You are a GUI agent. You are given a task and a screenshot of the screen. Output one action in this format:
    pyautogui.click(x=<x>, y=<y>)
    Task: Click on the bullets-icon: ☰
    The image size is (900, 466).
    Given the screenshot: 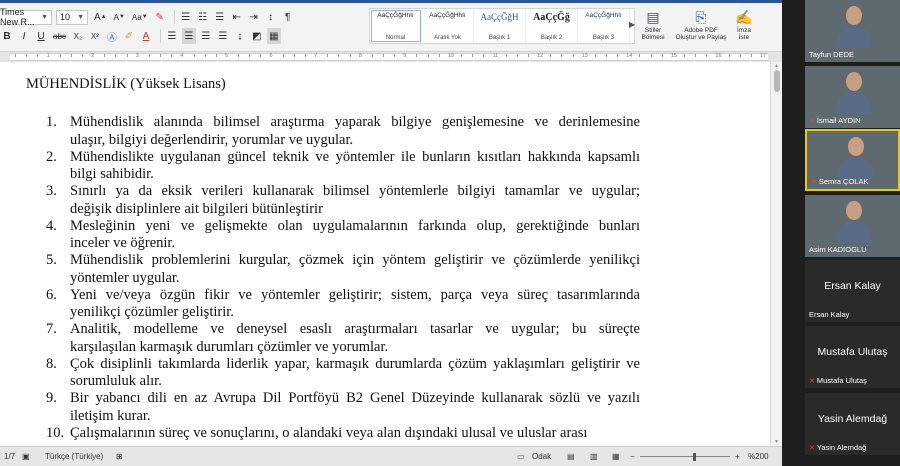 What is the action you would take?
    pyautogui.click(x=186, y=17)
    